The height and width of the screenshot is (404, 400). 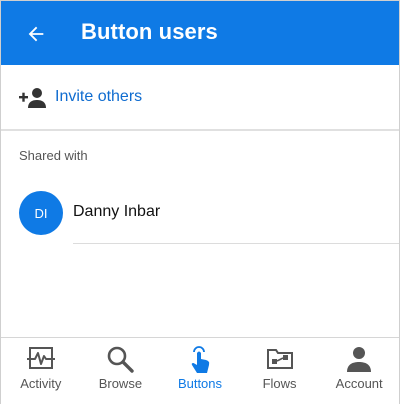 What do you see at coordinates (117, 211) in the screenshot?
I see `user-name: Danny Inbar` at bounding box center [117, 211].